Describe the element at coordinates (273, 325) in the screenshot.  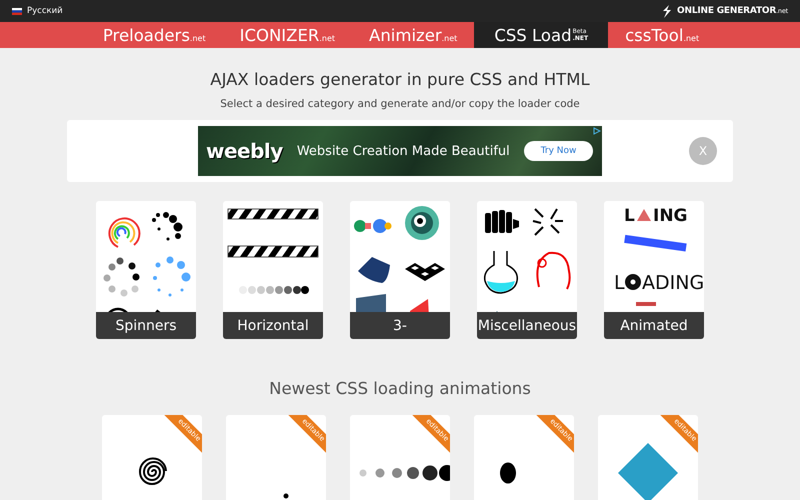
I see `category-label: Horizontal` at that location.